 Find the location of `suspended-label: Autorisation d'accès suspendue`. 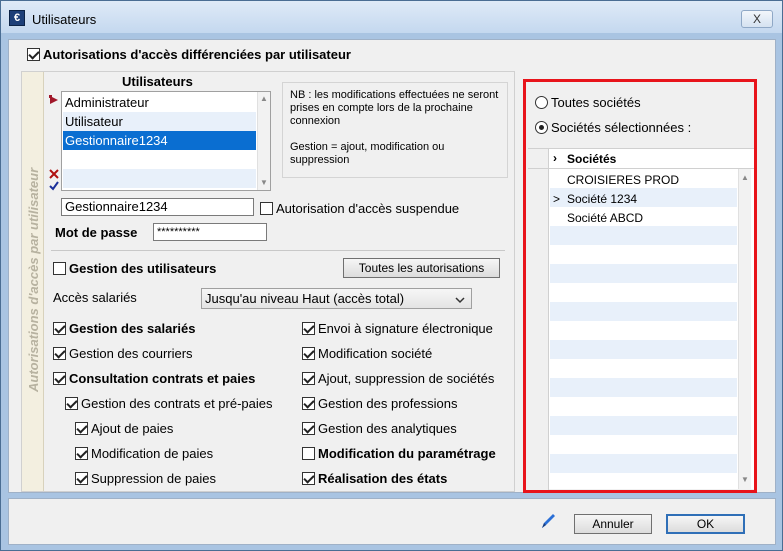

suspended-label: Autorisation d'accès suspendue is located at coordinates (368, 208).